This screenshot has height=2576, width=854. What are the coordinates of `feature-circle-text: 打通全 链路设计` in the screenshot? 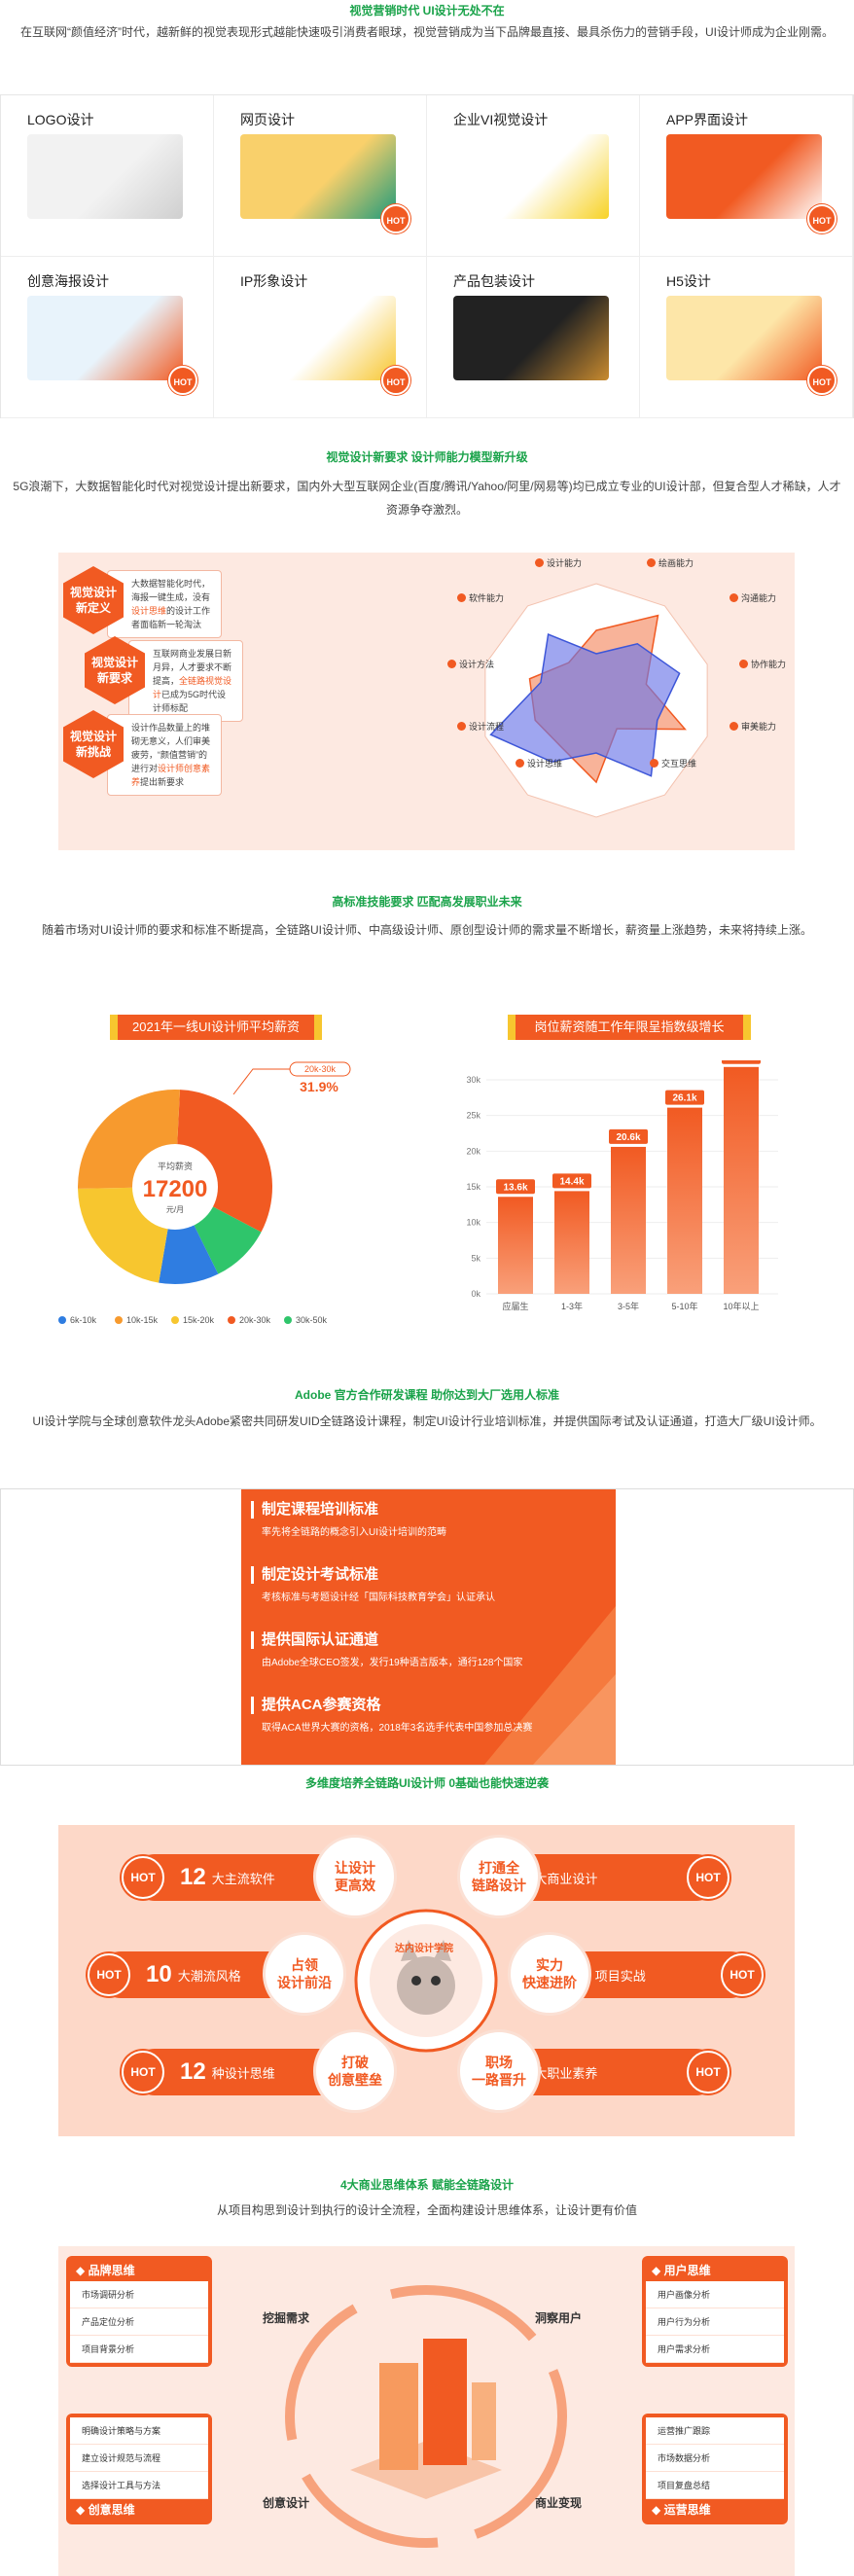 It's located at (499, 1876).